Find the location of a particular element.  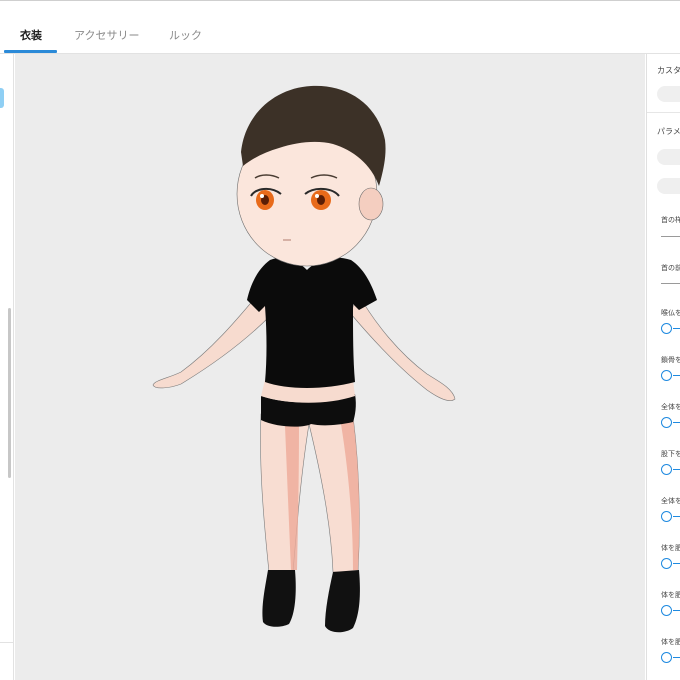

slider-label-1: 喉仏を is located at coordinates (670, 313).